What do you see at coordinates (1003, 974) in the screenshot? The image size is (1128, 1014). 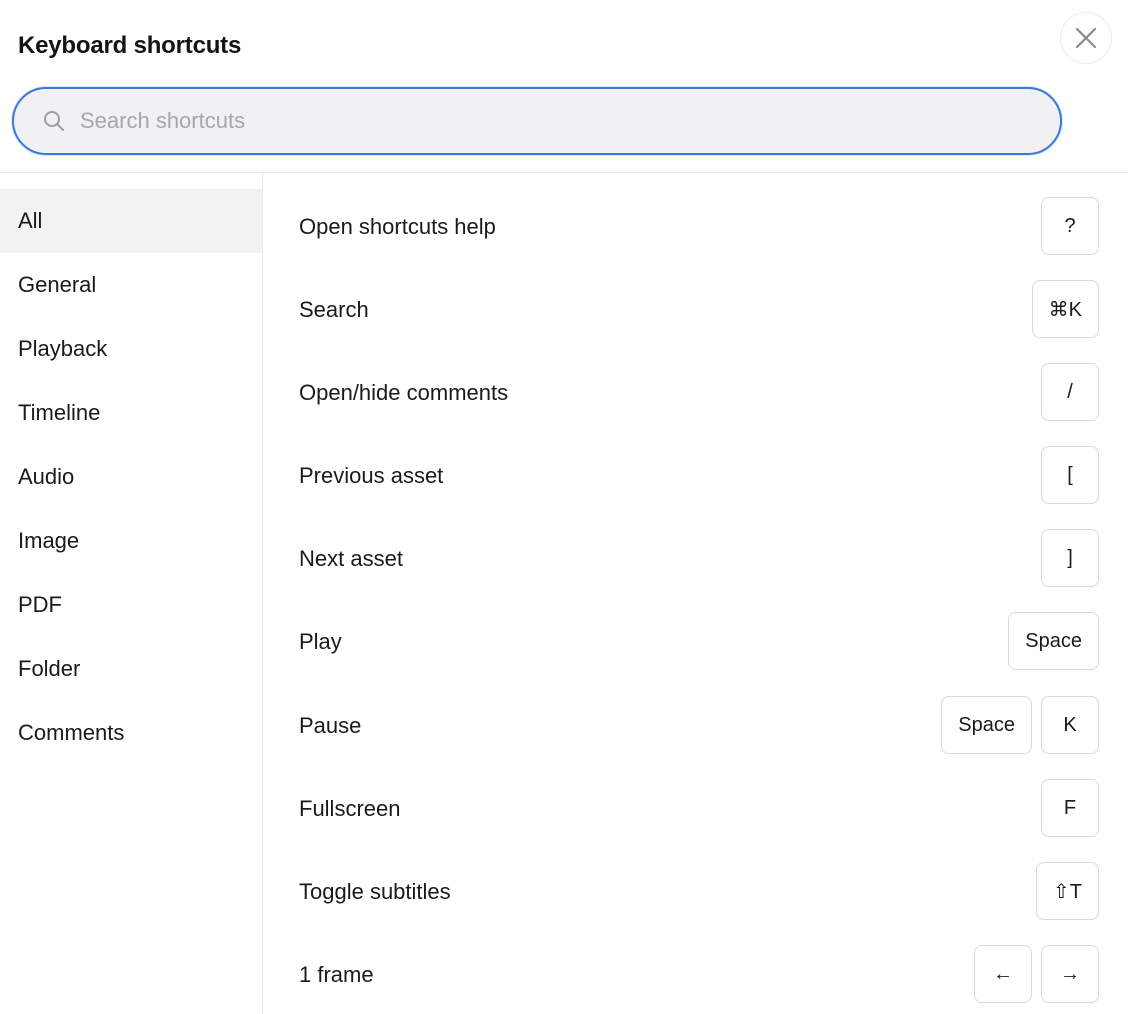 I see `key-cap: ←` at bounding box center [1003, 974].